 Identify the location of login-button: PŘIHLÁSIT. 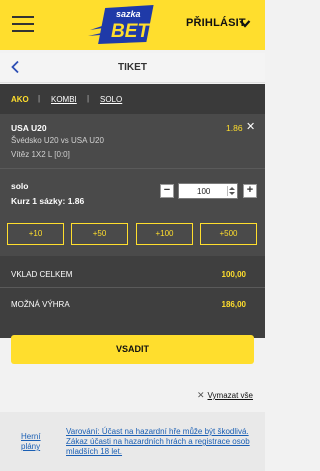
(216, 23).